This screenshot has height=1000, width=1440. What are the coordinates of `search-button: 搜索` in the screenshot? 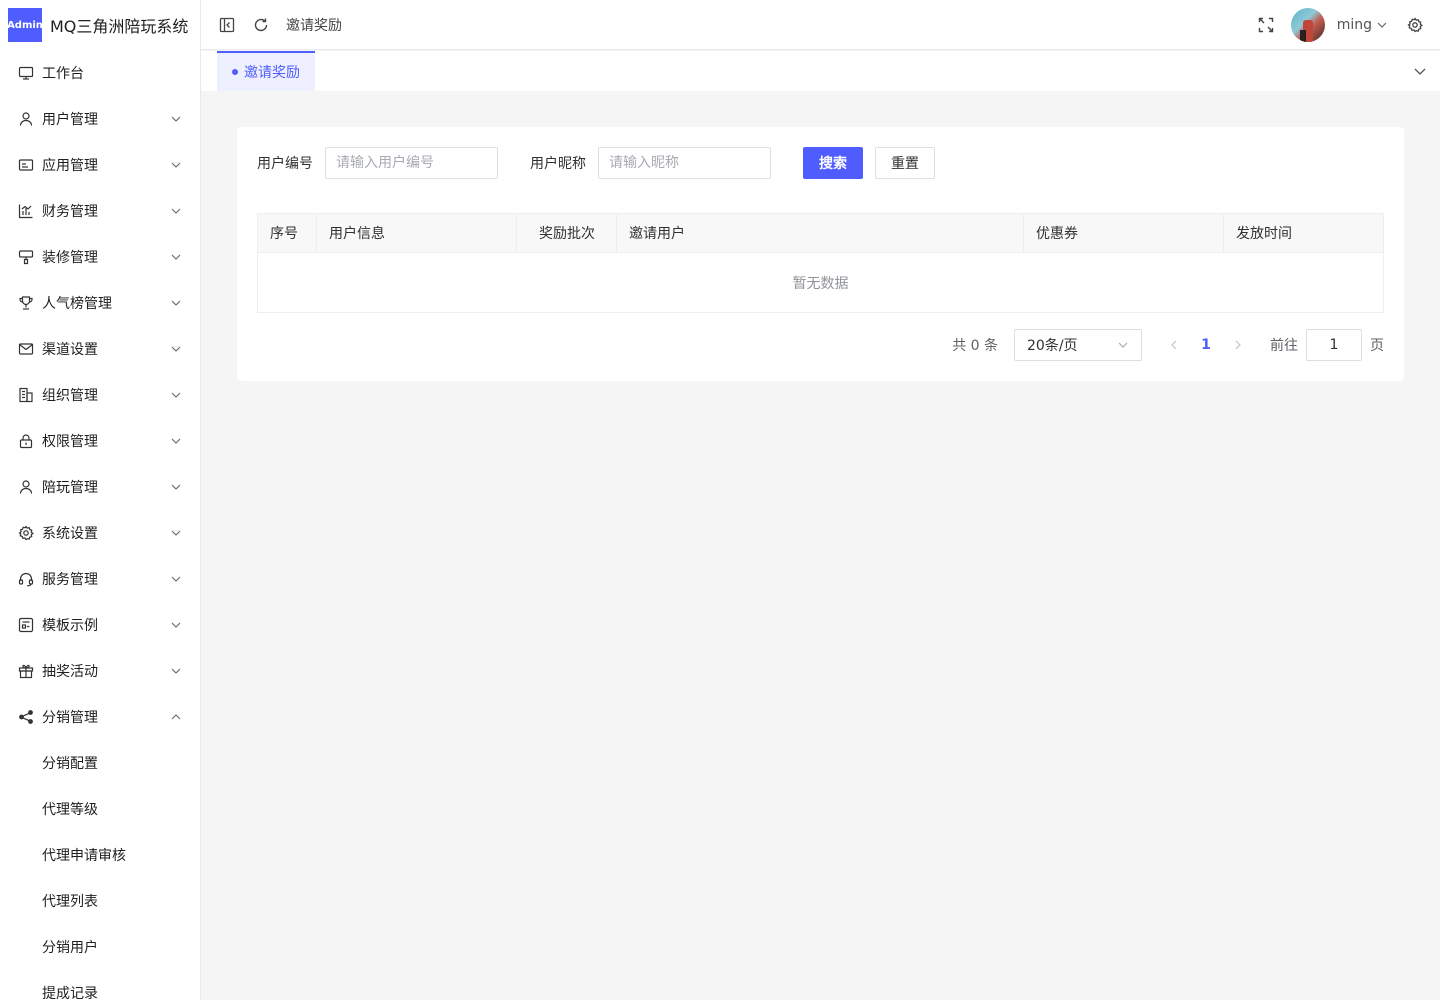 It's located at (833, 163).